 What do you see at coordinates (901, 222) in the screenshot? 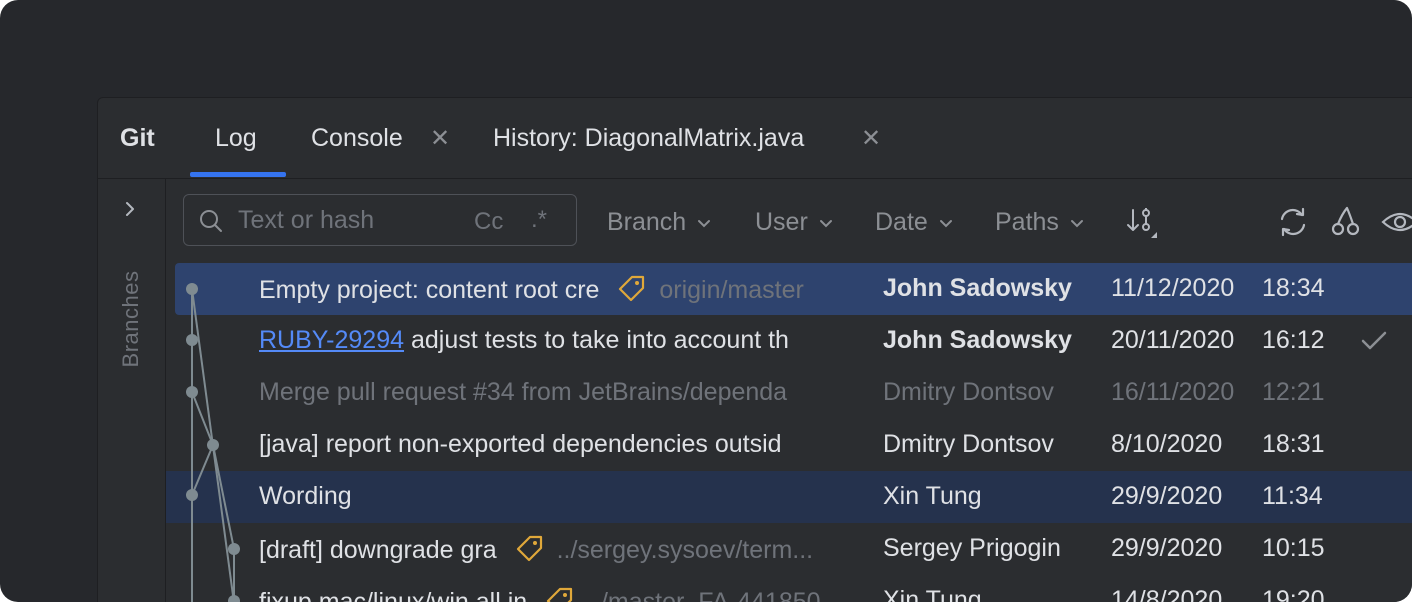
I see `date-filter-label: Date` at bounding box center [901, 222].